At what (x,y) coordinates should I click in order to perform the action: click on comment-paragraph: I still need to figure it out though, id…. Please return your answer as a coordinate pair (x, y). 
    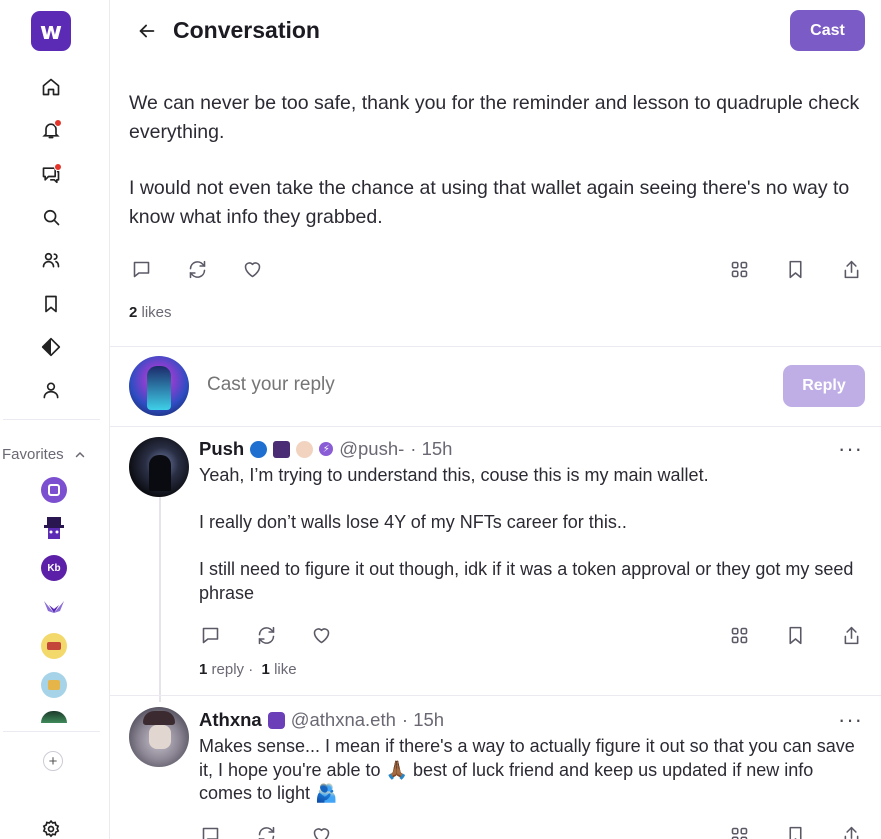
    Looking at the image, I should click on (526, 581).